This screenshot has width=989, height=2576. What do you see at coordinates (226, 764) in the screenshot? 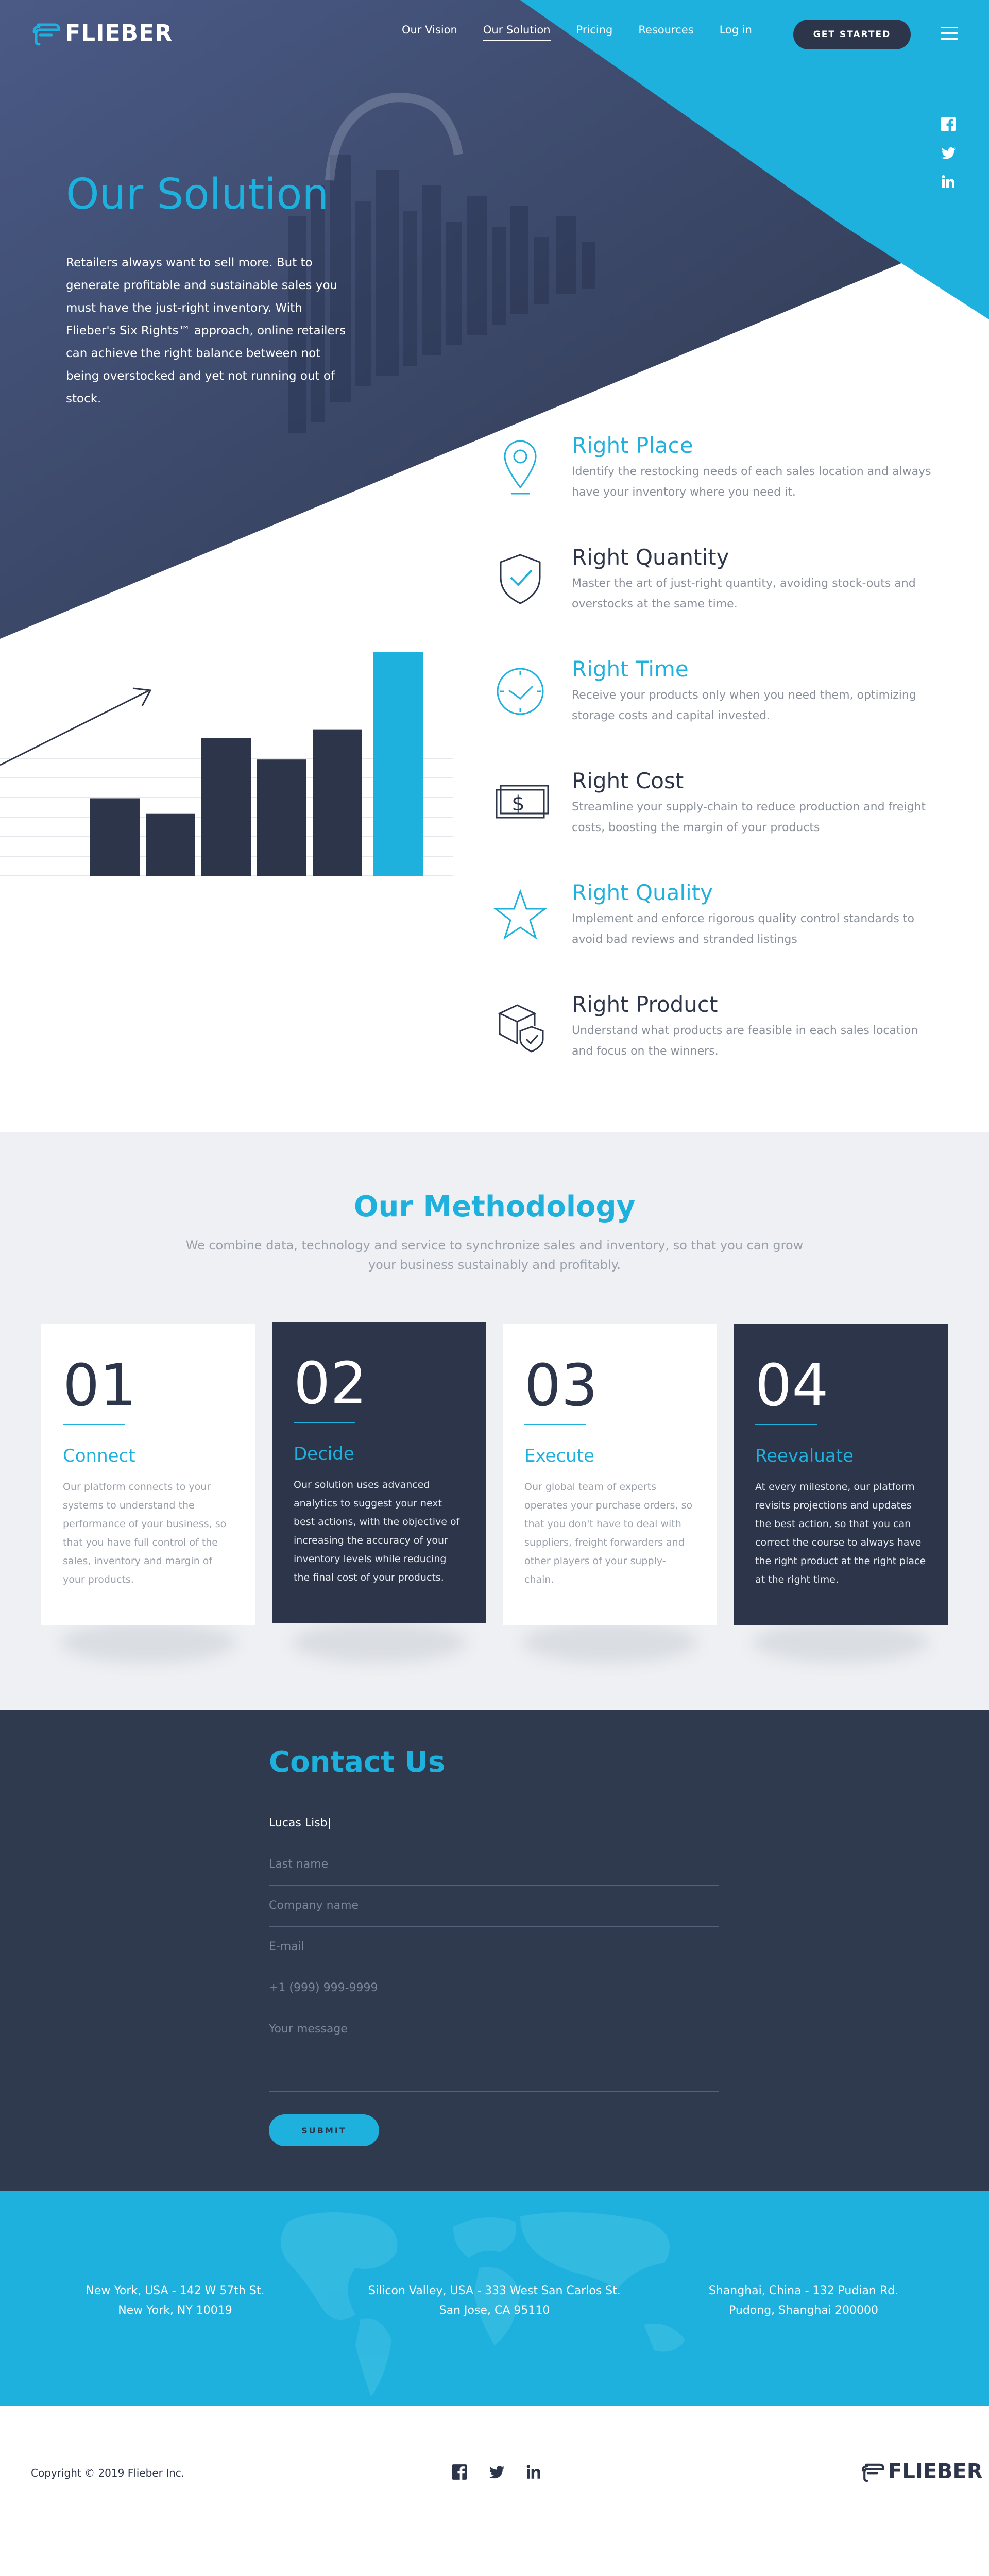
I see `inventory-bar-chart` at bounding box center [226, 764].